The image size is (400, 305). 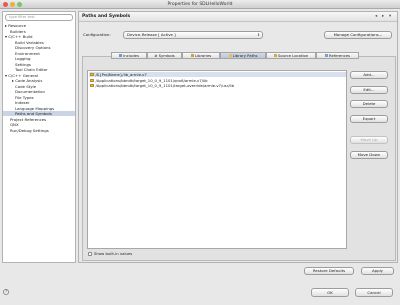 I want to click on tab-libraries: Libraries, so click(x=201, y=55).